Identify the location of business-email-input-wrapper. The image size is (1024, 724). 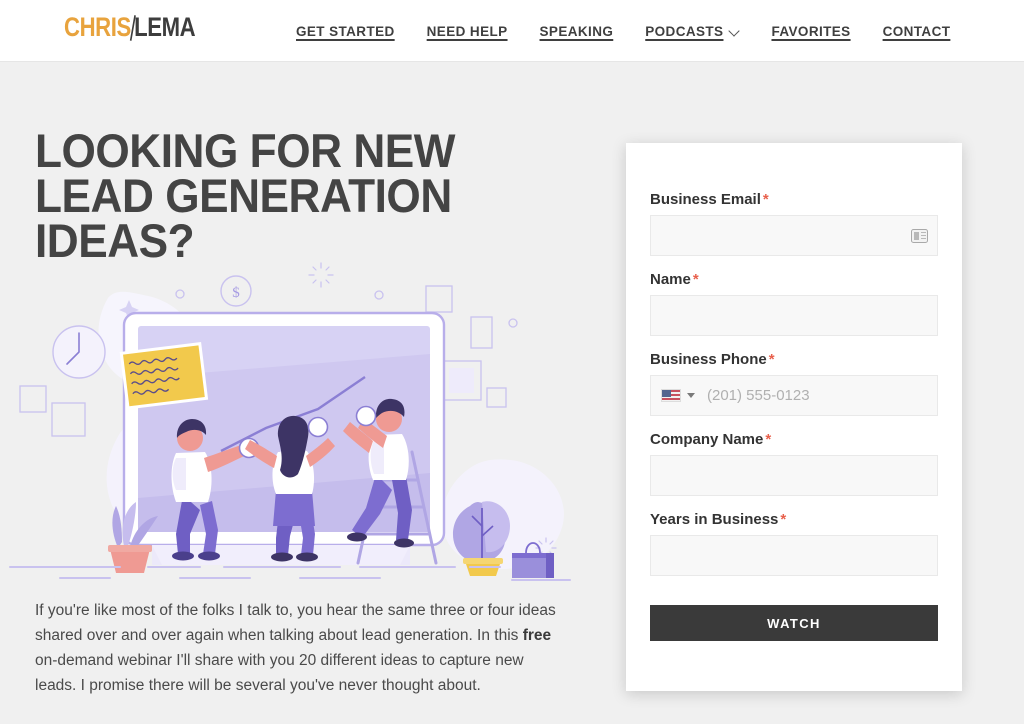
(794, 235).